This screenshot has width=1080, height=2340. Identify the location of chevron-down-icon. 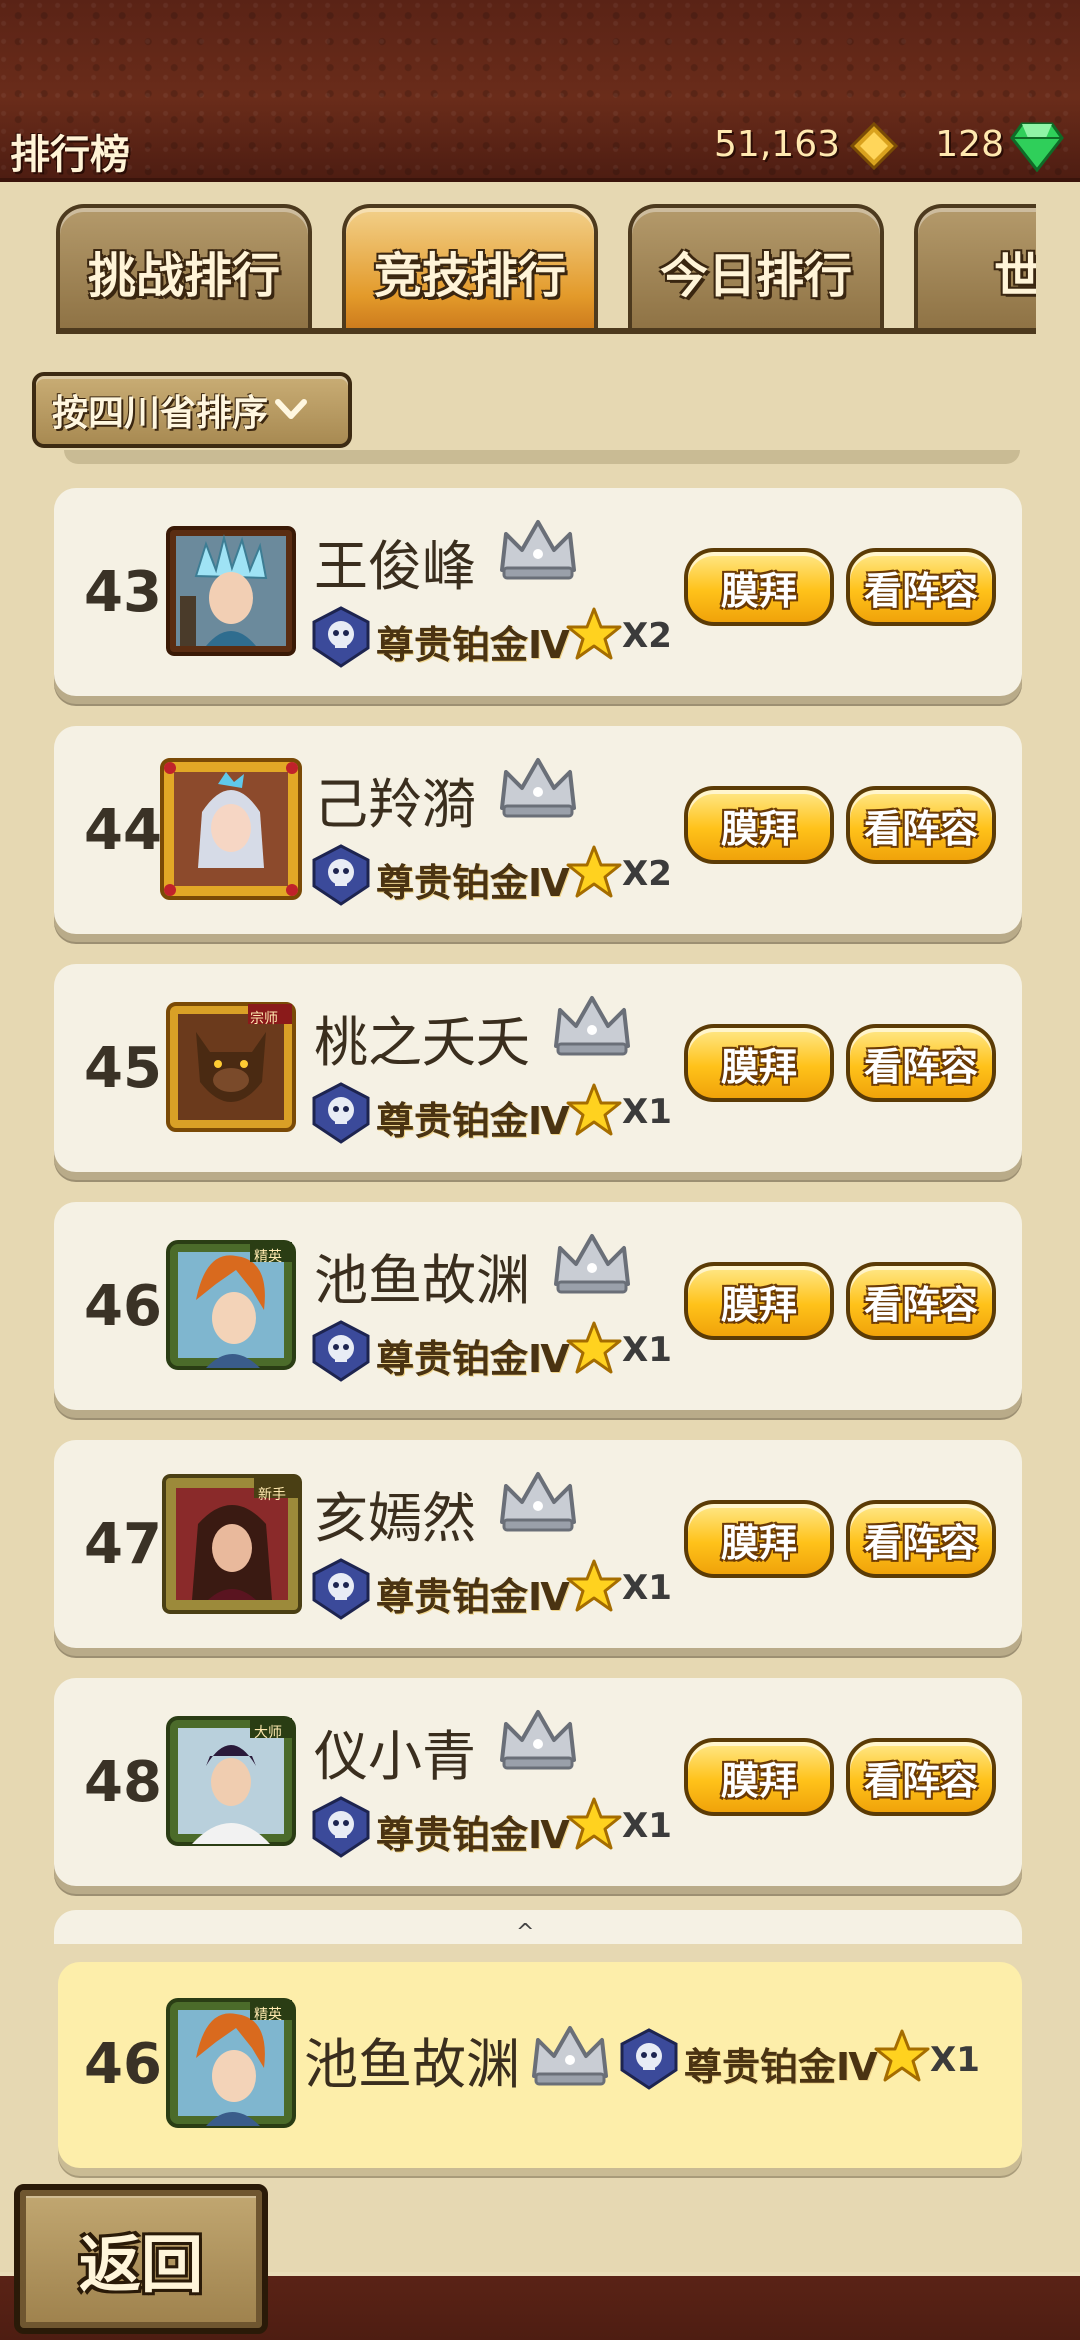
(291, 409).